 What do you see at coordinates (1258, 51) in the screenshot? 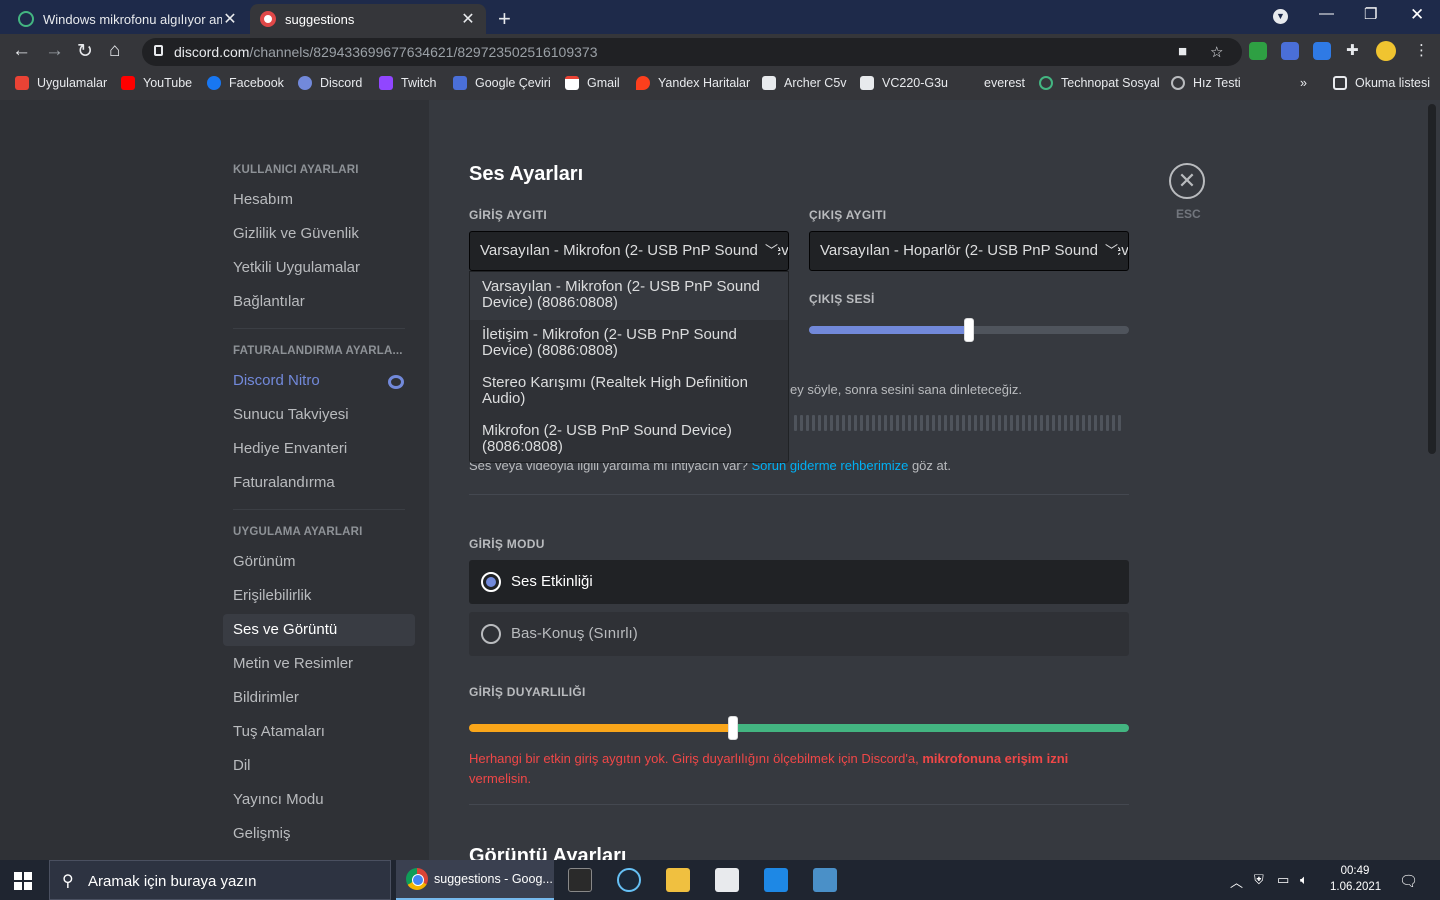
I see `adblock-extension-icon` at bounding box center [1258, 51].